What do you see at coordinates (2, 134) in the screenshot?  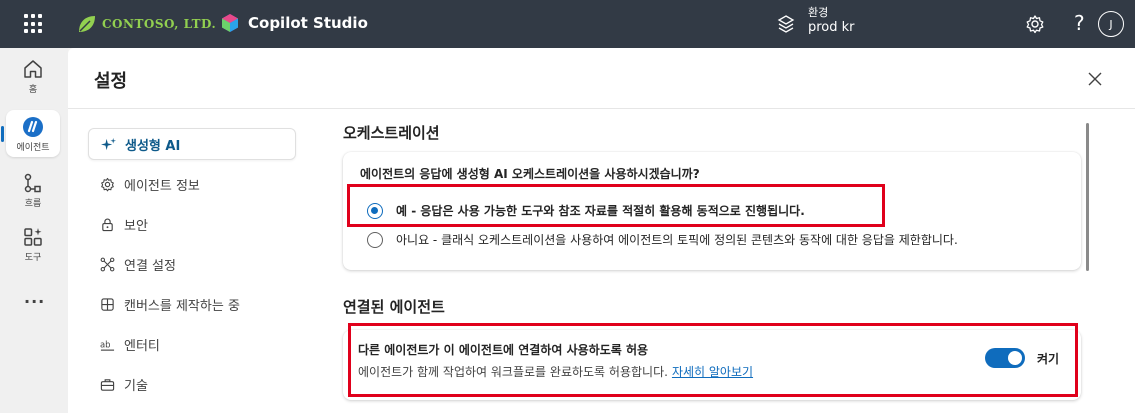 I see `rail-active-indicator` at bounding box center [2, 134].